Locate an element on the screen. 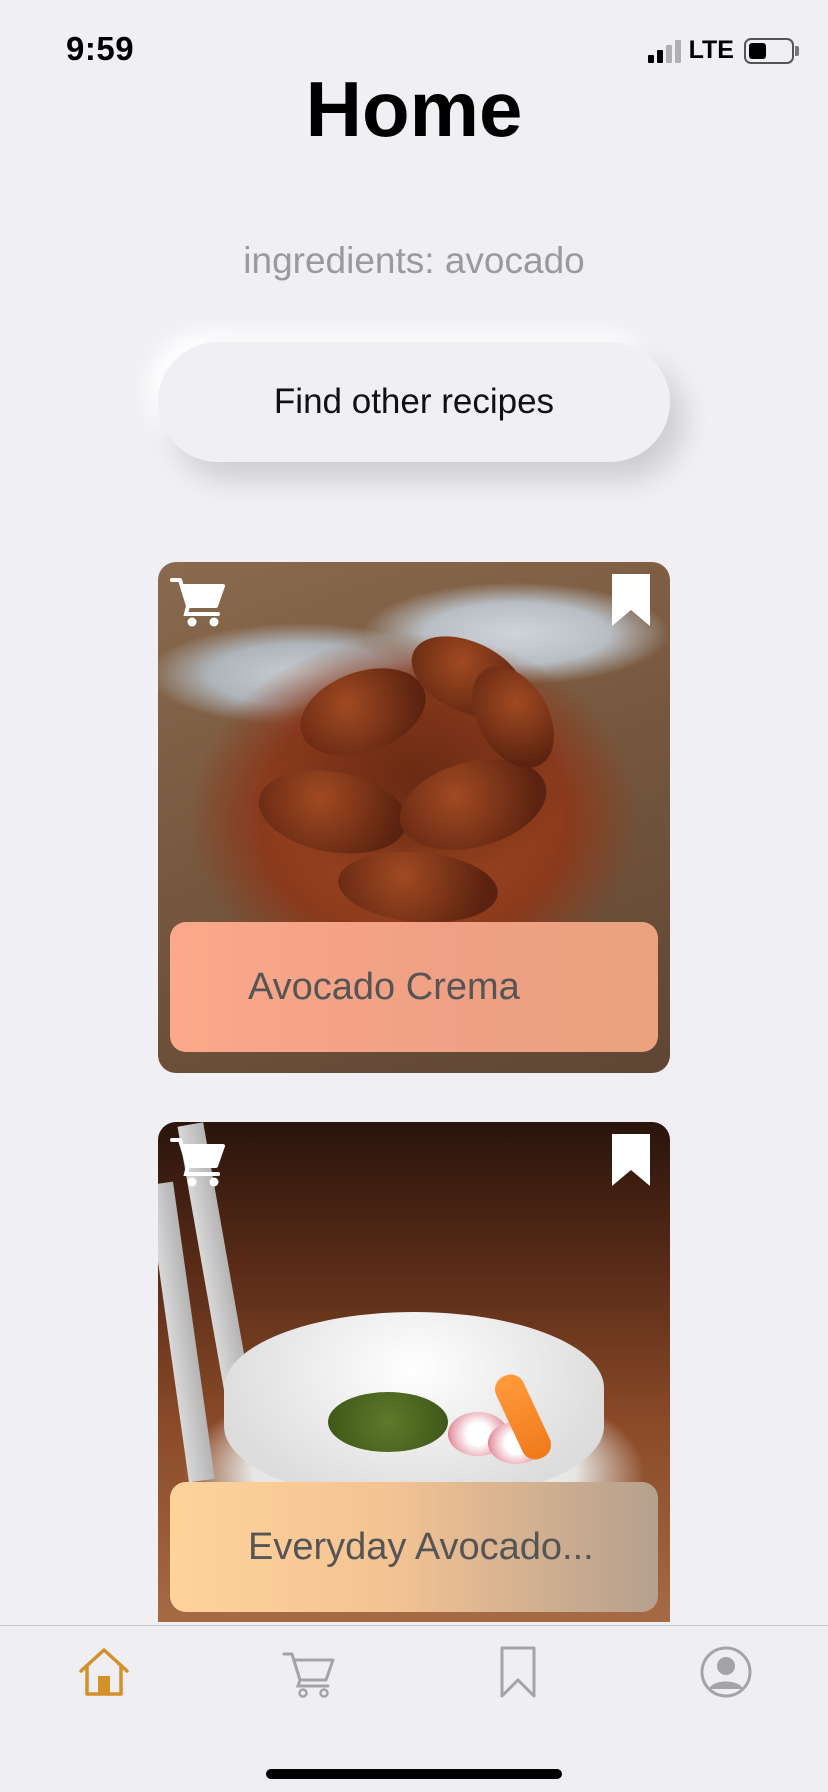 Image resolution: width=828 pixels, height=1792 pixels. signal-icon is located at coordinates (664, 51).